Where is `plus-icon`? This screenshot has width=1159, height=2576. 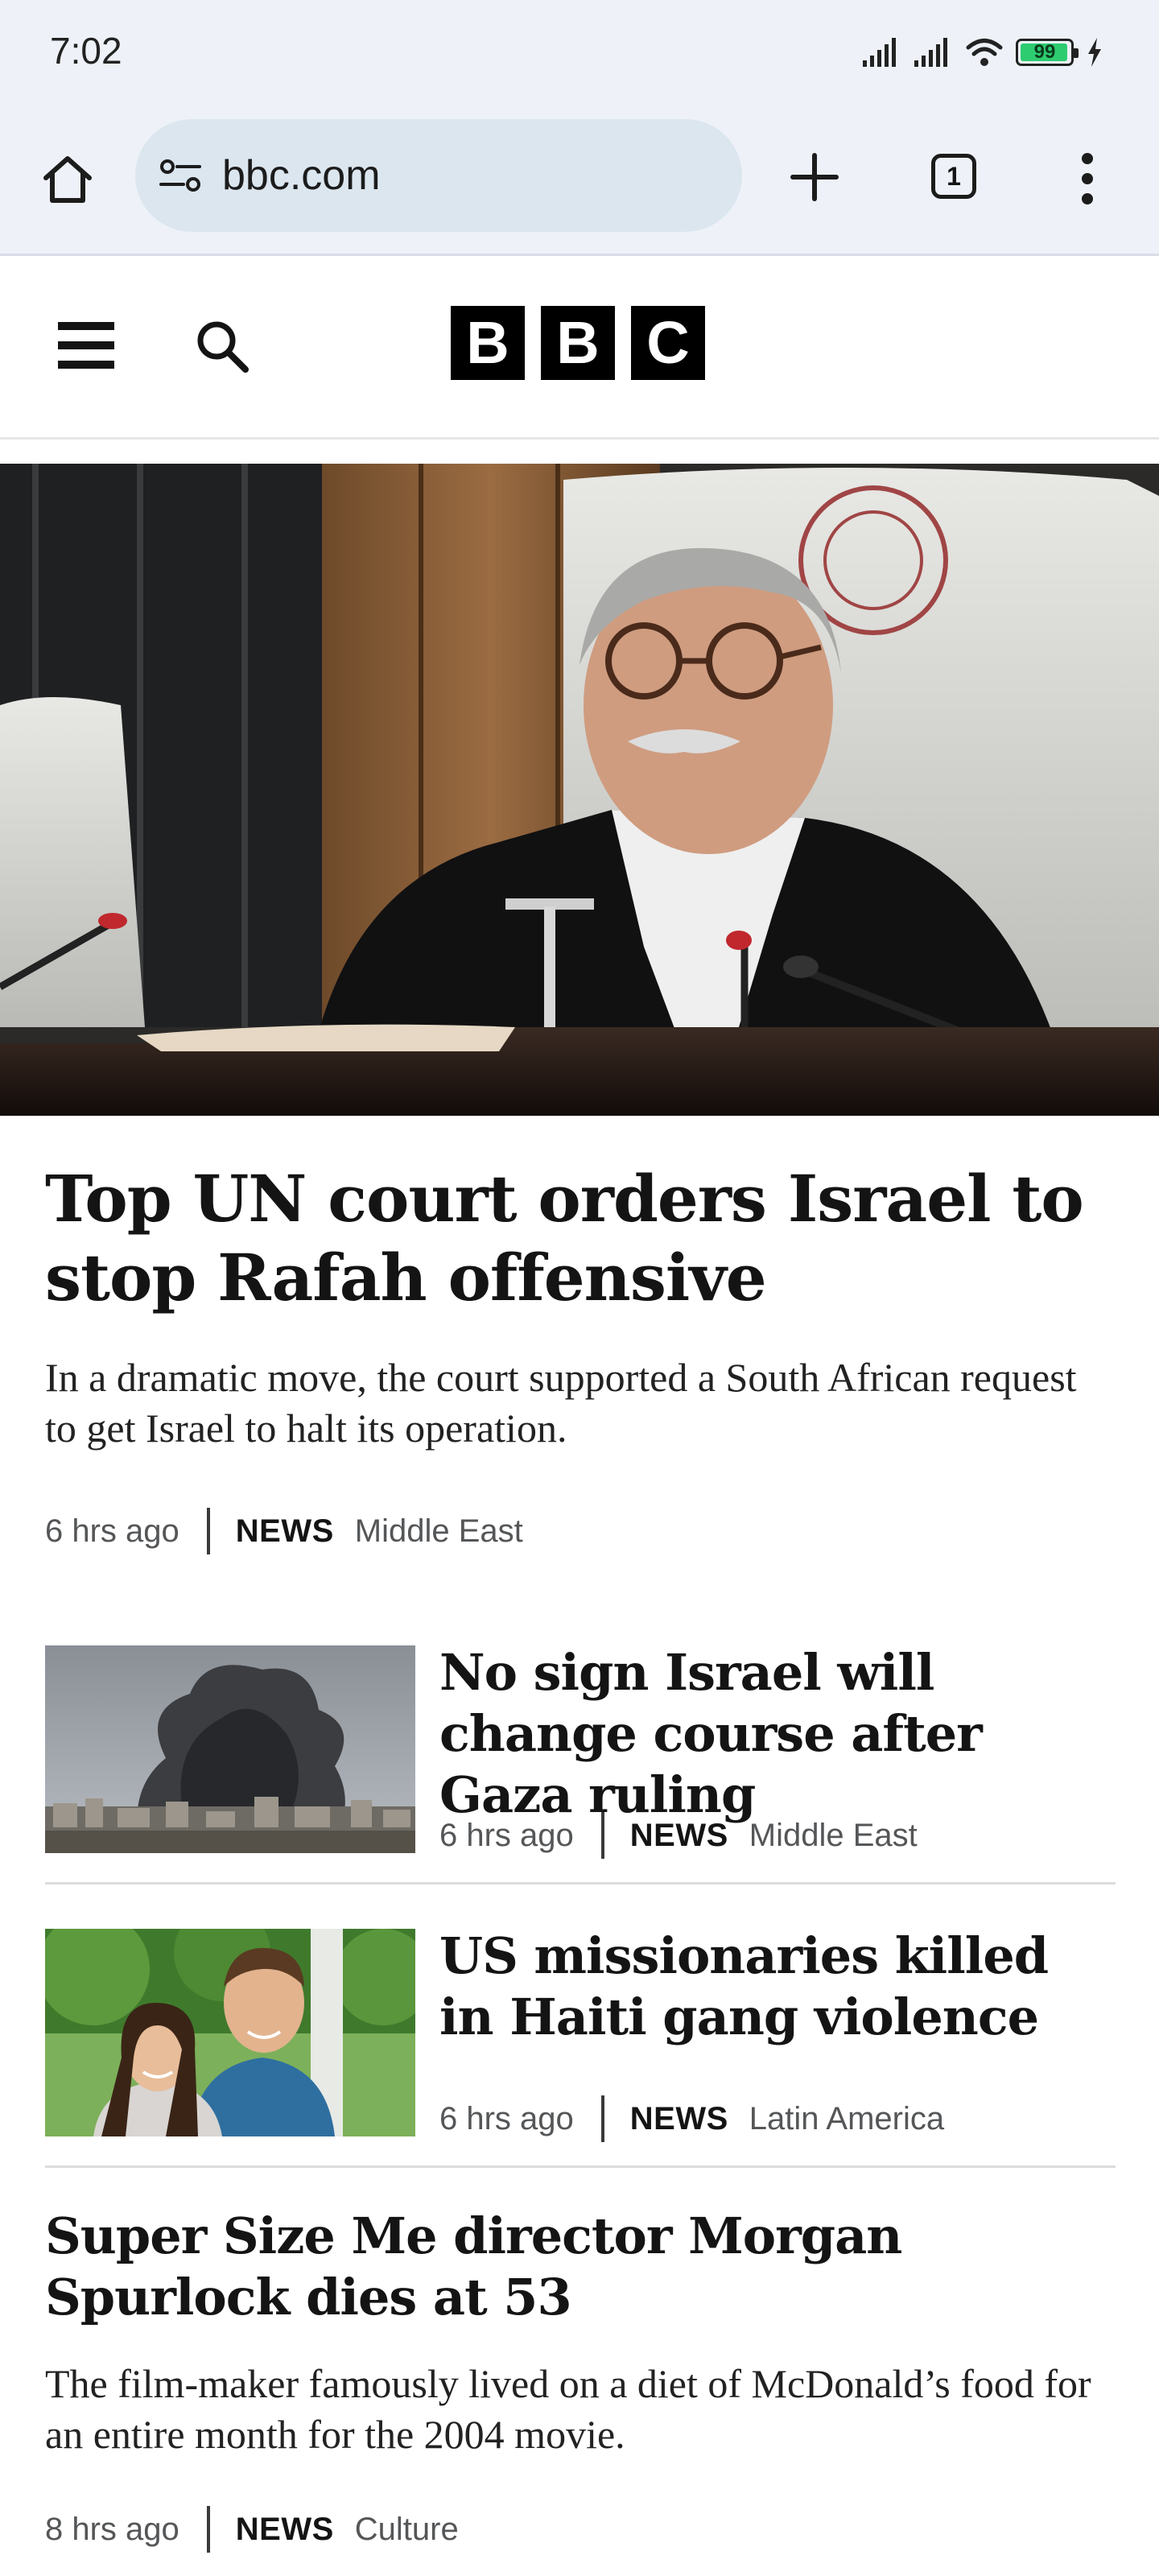
plus-icon is located at coordinates (814, 177).